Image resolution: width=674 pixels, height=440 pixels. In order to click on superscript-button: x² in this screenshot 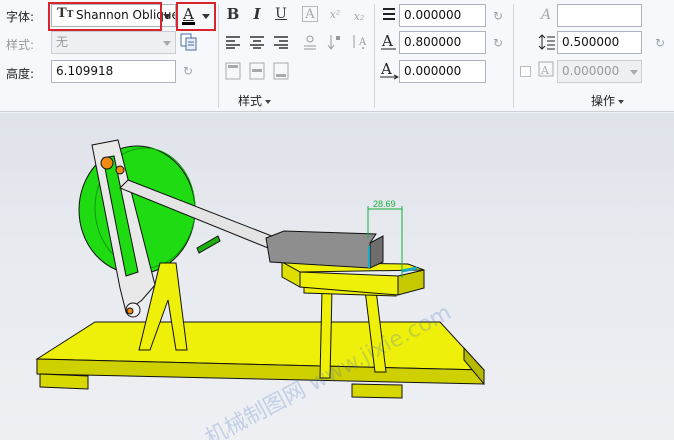, I will do `click(335, 14)`.